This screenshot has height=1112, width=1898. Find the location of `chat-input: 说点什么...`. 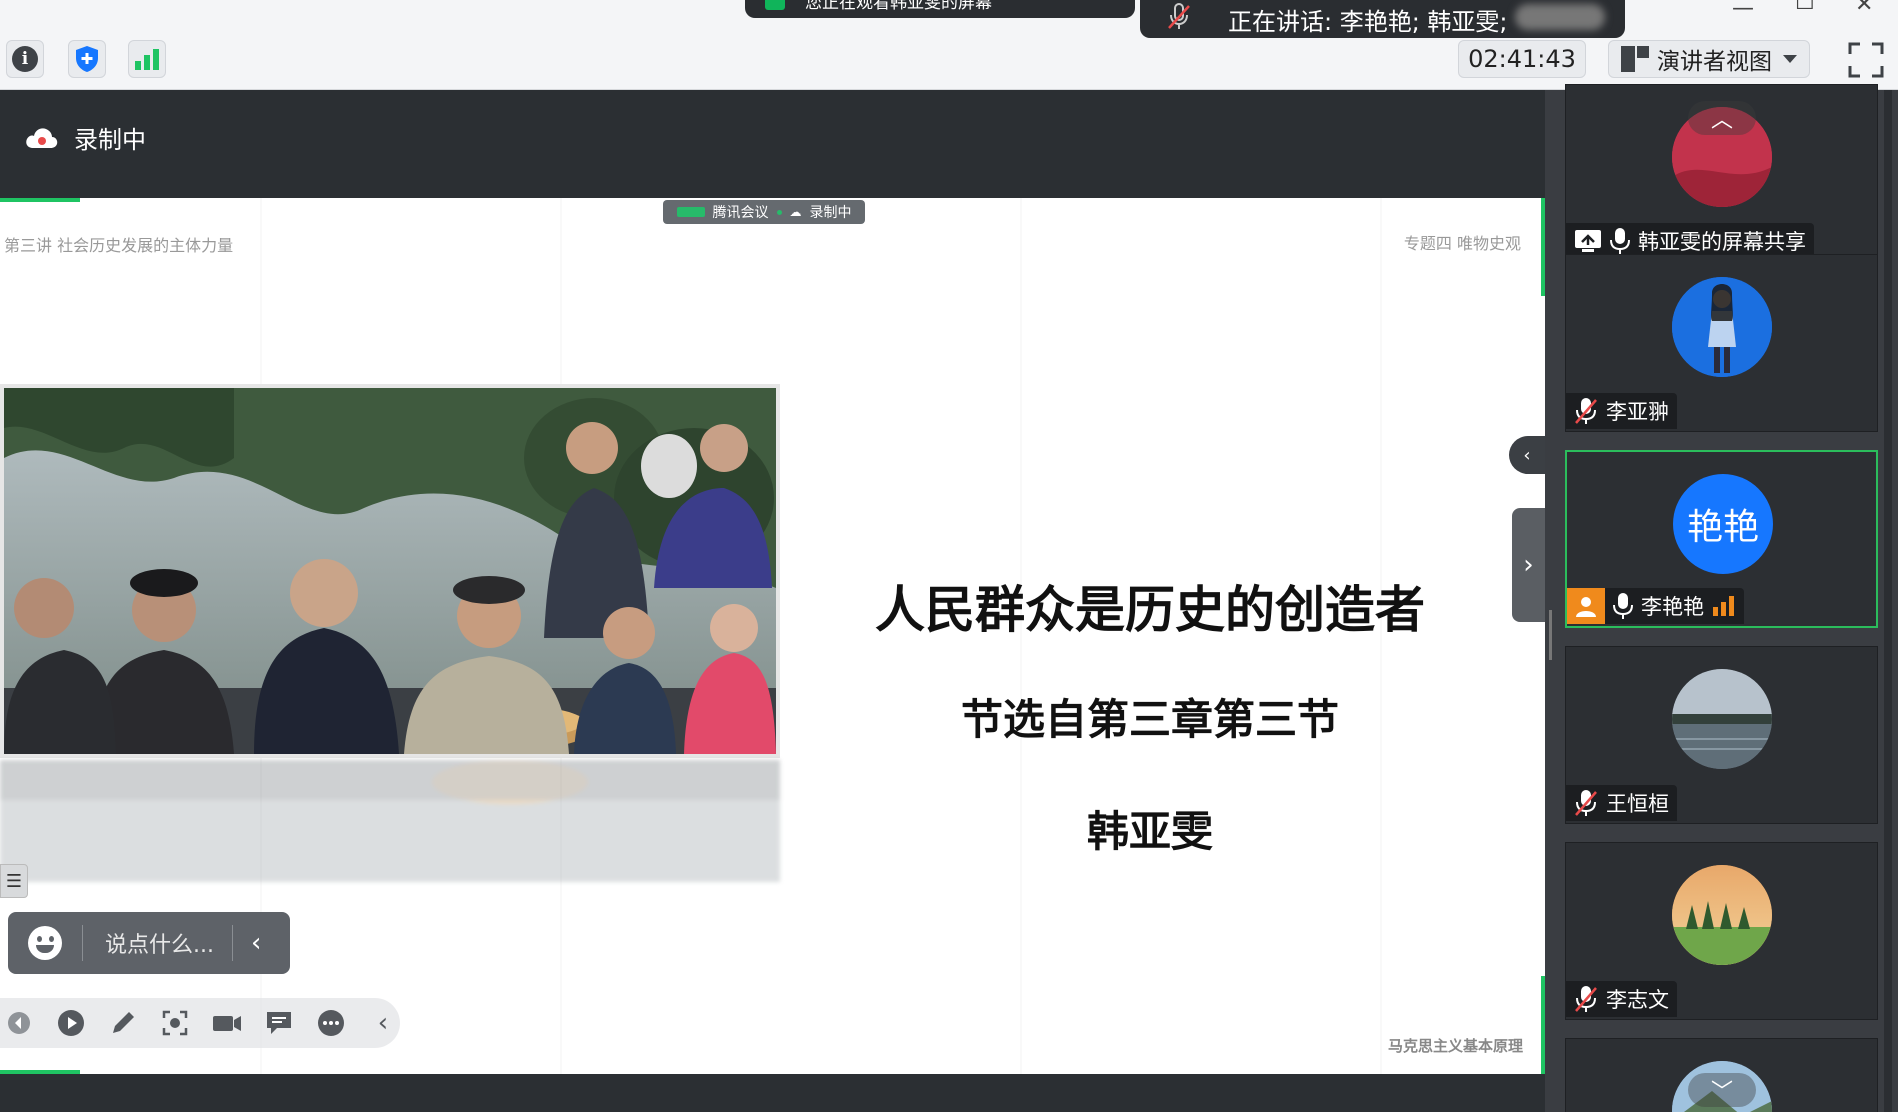

chat-input: 说点什么... is located at coordinates (159, 943).